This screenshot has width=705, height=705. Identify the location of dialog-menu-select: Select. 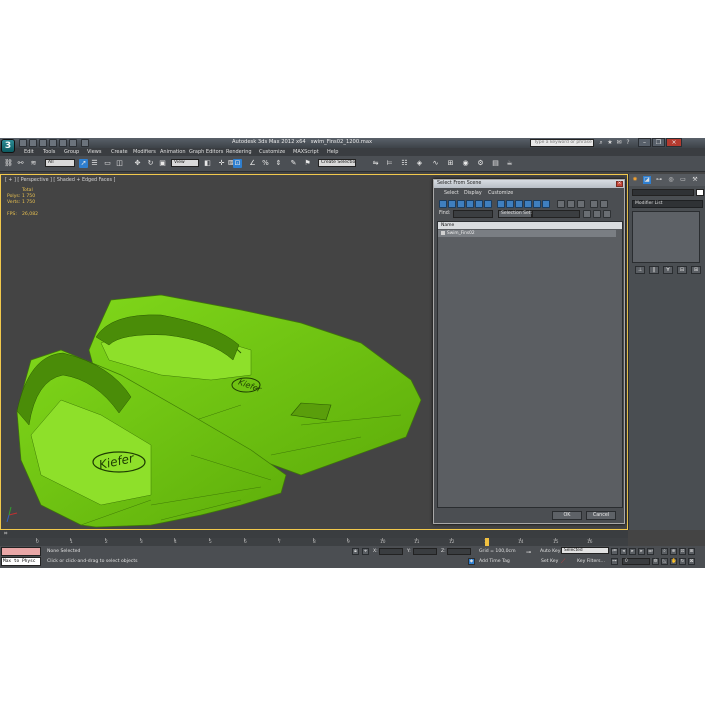
(451, 193).